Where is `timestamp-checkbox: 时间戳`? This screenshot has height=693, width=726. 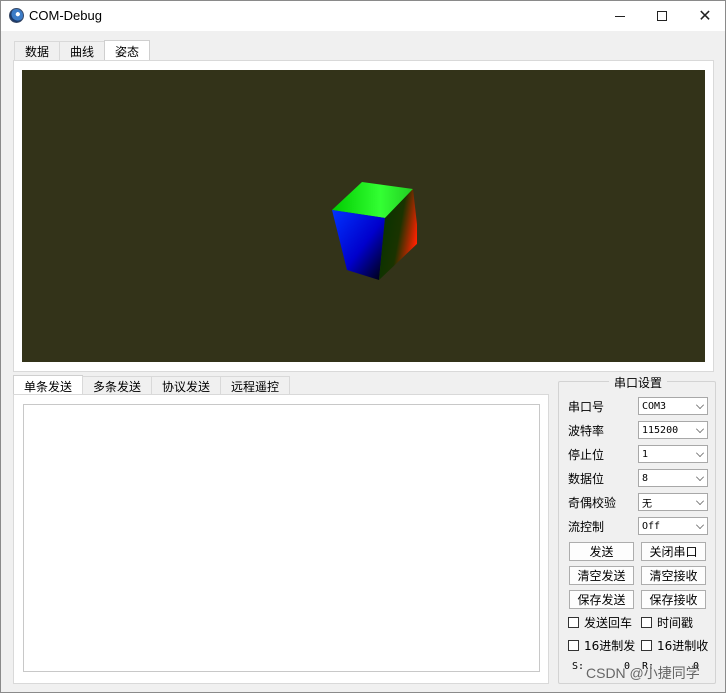
timestamp-checkbox: 时间戳 is located at coordinates (667, 622).